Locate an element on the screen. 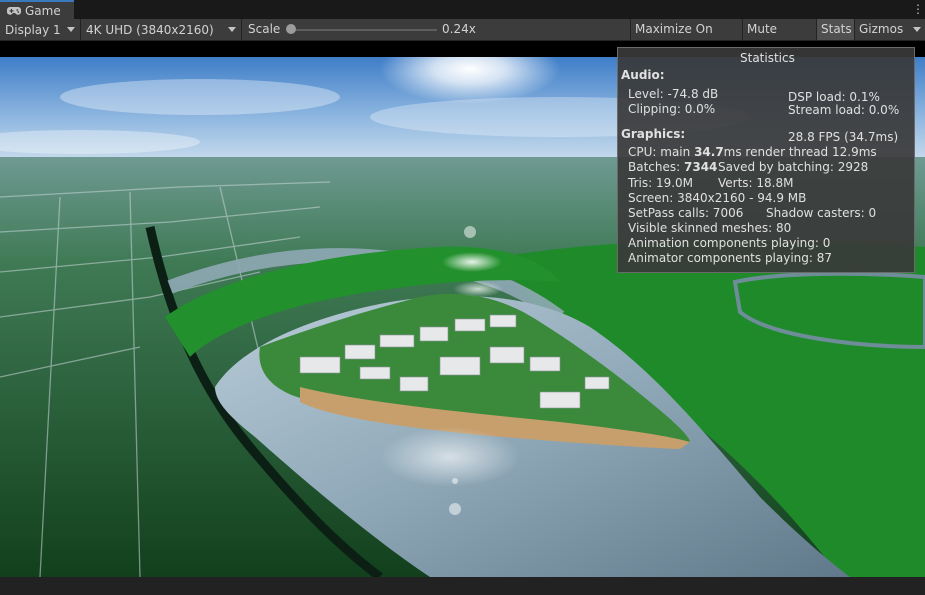  batches-prefix: Batches: is located at coordinates (656, 167).